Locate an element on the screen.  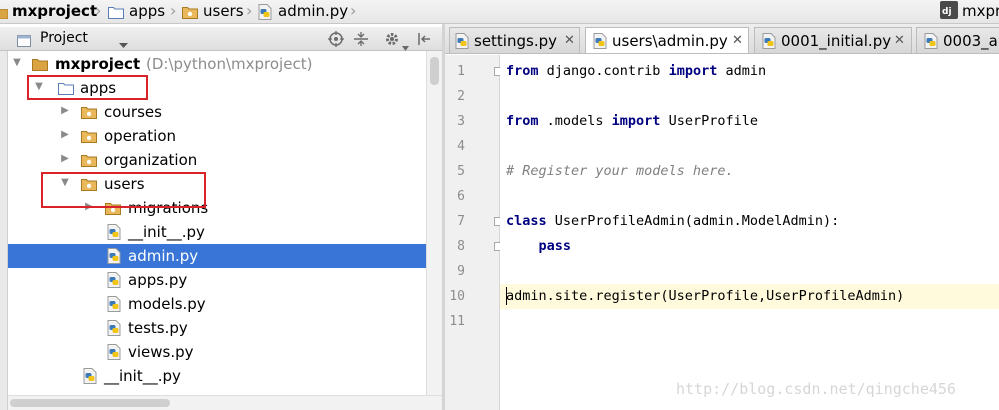
tree-item-tests-py: tests.py is located at coordinates (217, 328).